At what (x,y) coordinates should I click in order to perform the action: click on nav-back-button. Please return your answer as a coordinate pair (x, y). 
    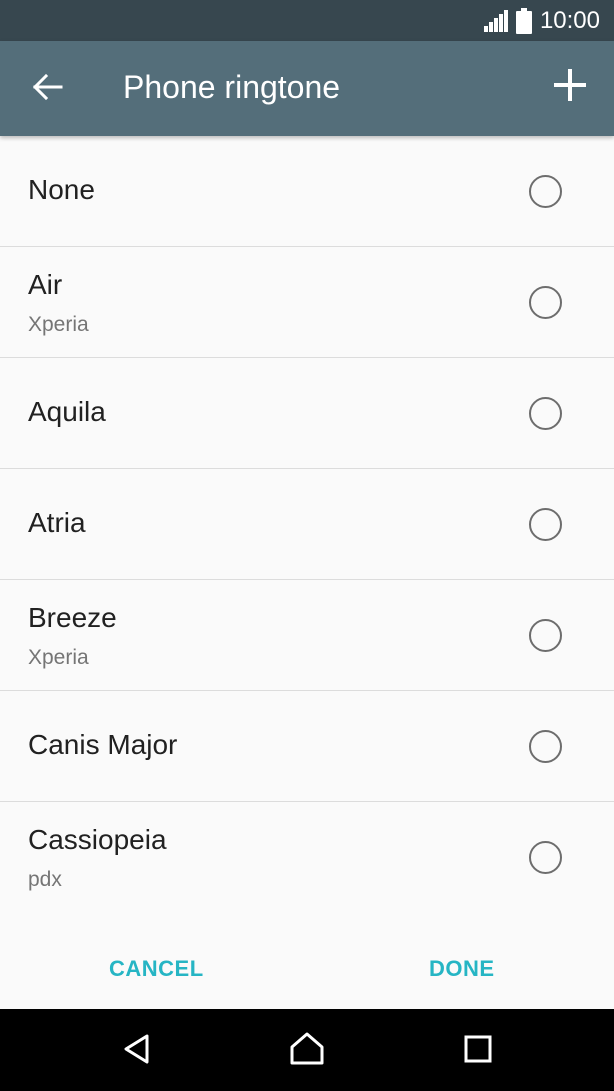
    Looking at the image, I should click on (137, 1051).